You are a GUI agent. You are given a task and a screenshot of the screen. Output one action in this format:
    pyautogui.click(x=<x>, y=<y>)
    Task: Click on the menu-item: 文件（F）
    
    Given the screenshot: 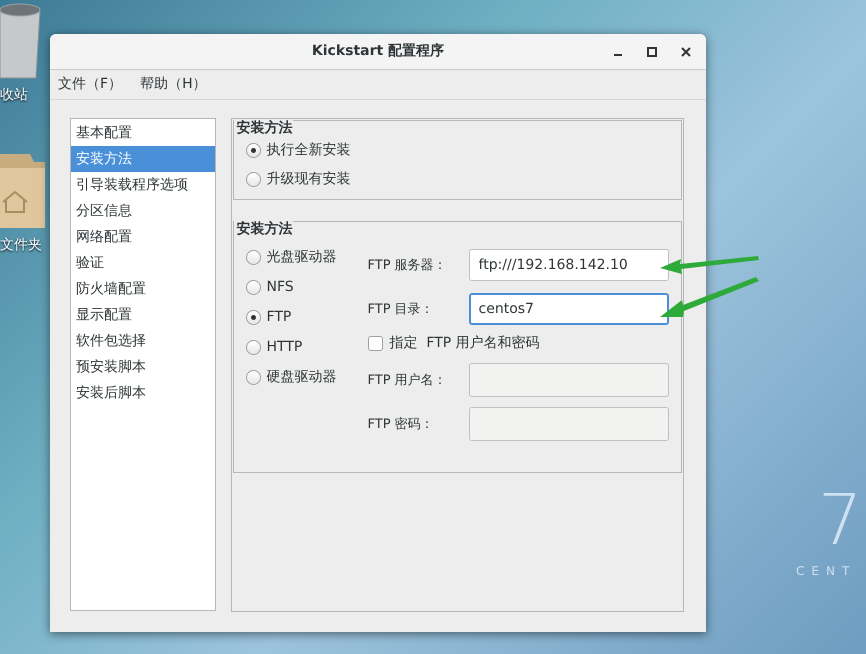 What is the action you would take?
    pyautogui.click(x=90, y=84)
    